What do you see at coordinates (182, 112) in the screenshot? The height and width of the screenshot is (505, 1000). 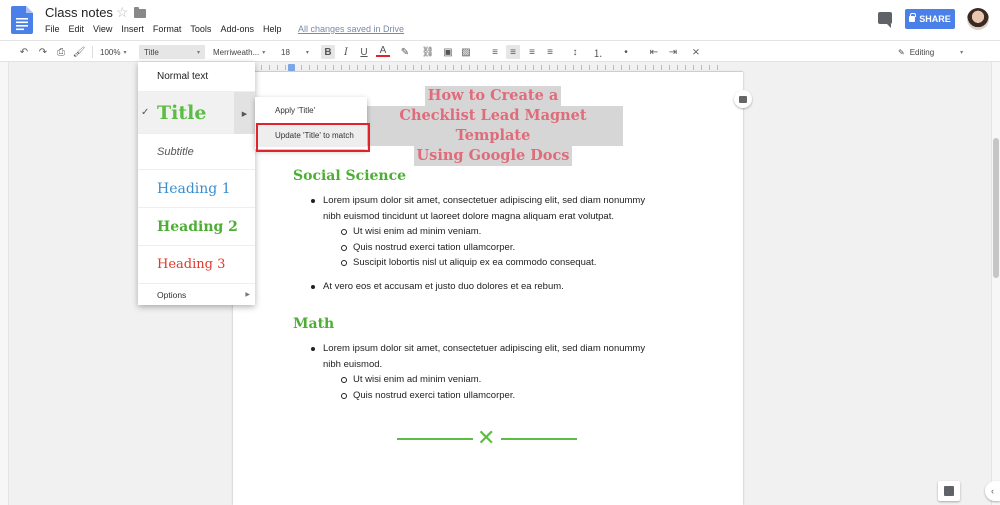 I see `style-option-title-label: Title` at bounding box center [182, 112].